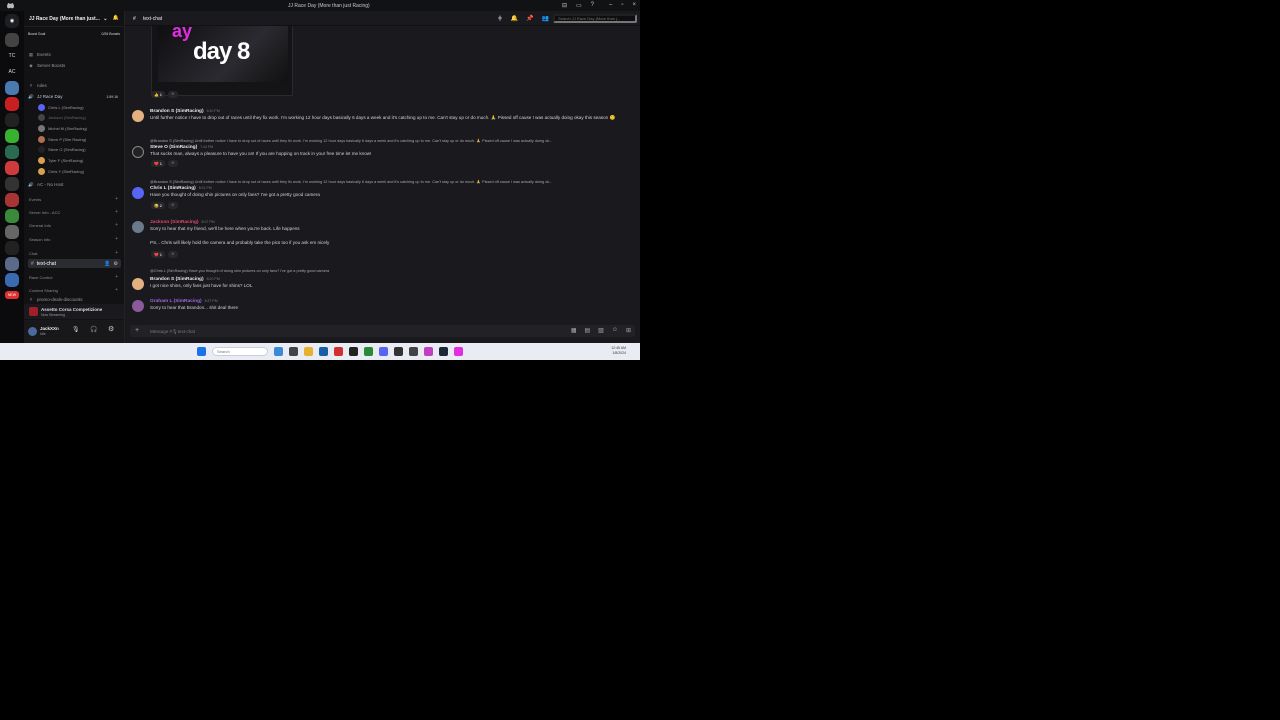 This screenshot has width=1280, height=720. Describe the element at coordinates (12, 72) in the screenshot. I see `guild-ac: AC` at that location.